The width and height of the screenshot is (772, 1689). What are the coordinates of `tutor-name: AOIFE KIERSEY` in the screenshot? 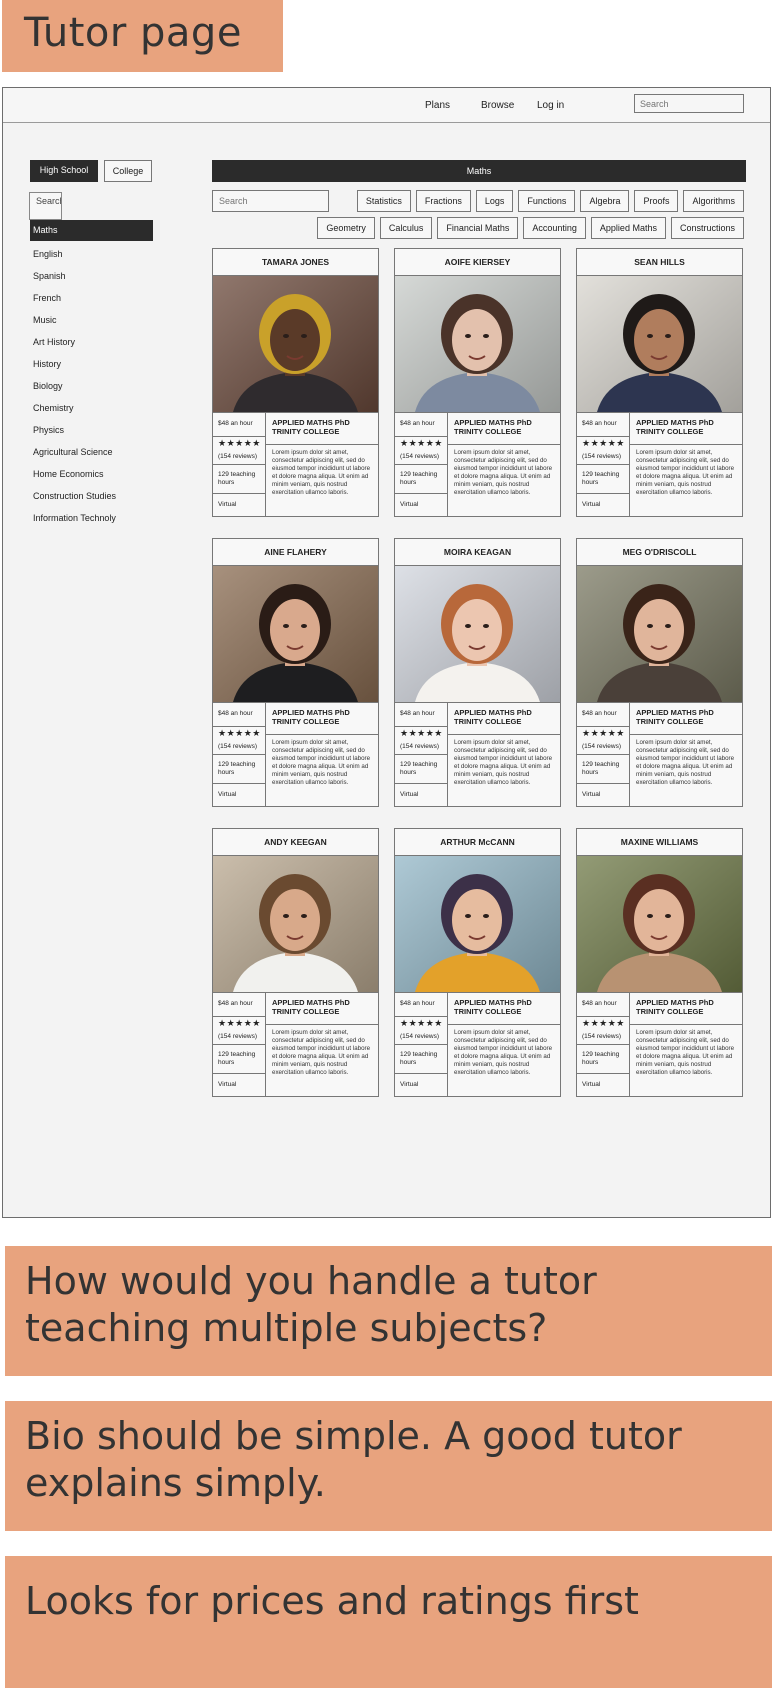 It's located at (477, 262).